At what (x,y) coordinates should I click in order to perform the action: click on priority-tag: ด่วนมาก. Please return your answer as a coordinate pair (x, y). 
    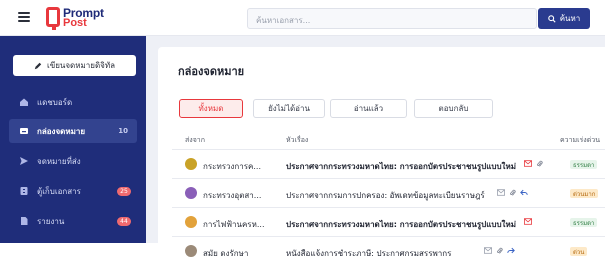
    Looking at the image, I should click on (584, 193).